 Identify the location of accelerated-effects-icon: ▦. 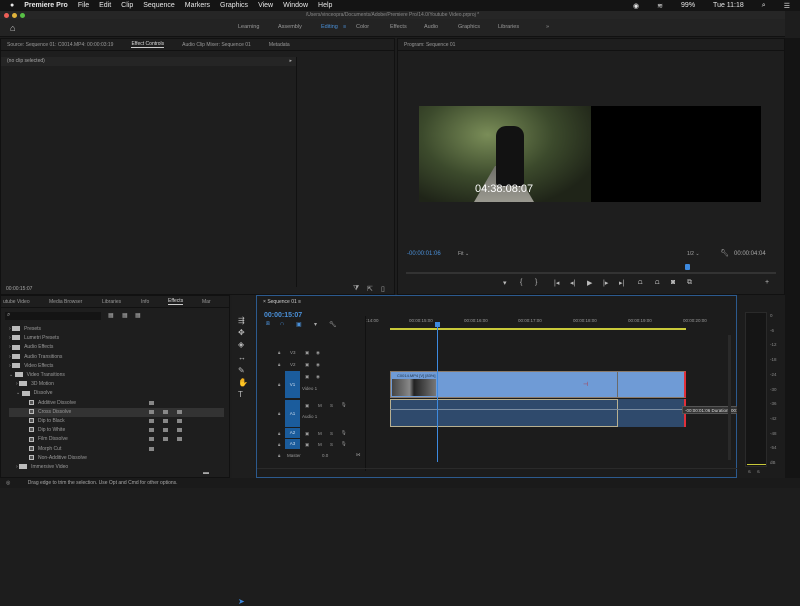
(111, 315).